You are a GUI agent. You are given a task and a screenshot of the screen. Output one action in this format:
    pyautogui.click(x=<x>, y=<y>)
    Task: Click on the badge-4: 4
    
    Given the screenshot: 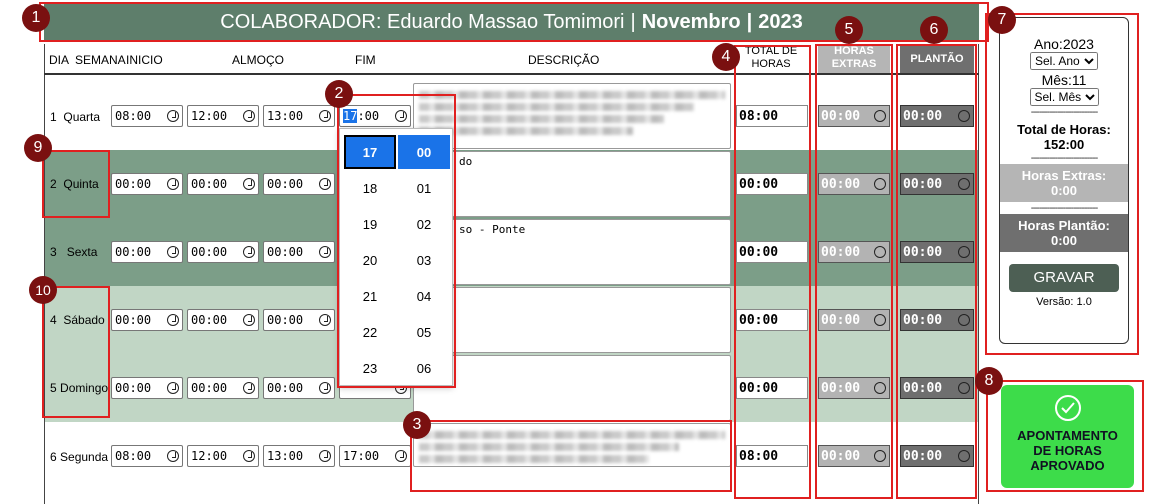 What is the action you would take?
    pyautogui.click(x=726, y=57)
    